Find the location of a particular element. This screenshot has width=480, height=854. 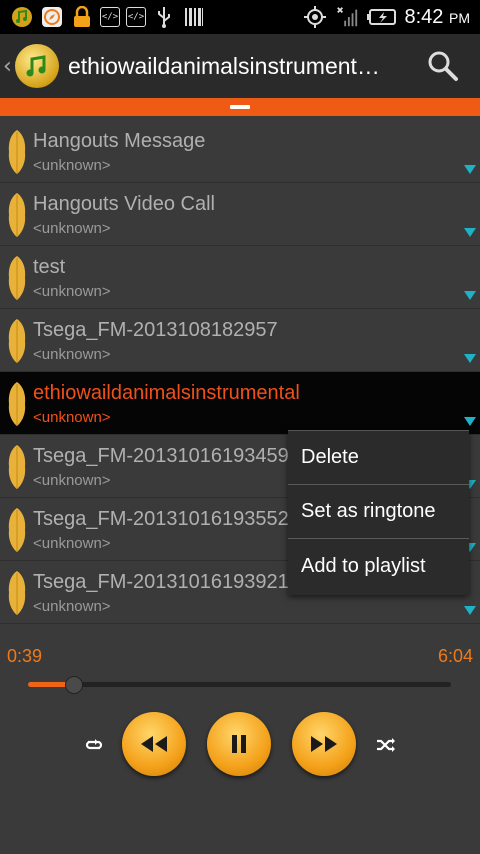

music-notification-icon is located at coordinates (22, 17).